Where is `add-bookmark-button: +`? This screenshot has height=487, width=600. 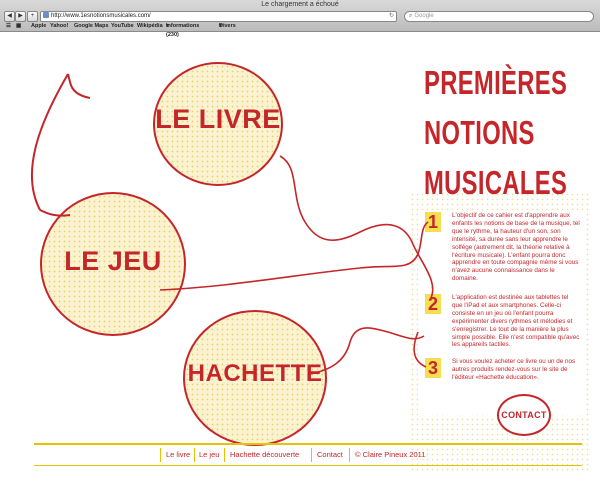 add-bookmark-button: + is located at coordinates (32, 16).